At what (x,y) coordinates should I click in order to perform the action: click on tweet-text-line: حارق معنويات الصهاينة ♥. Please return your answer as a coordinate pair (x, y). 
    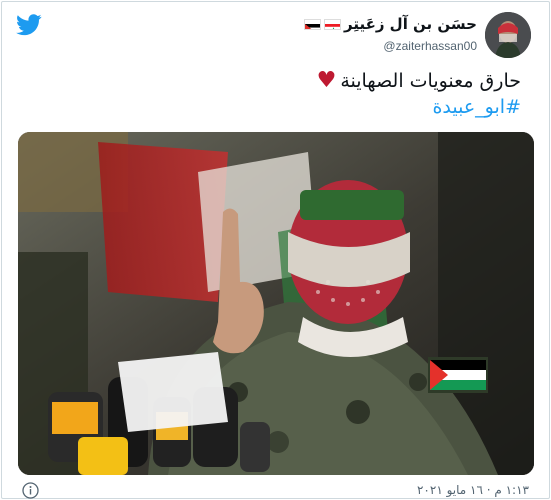
    Looking at the image, I should click on (419, 81).